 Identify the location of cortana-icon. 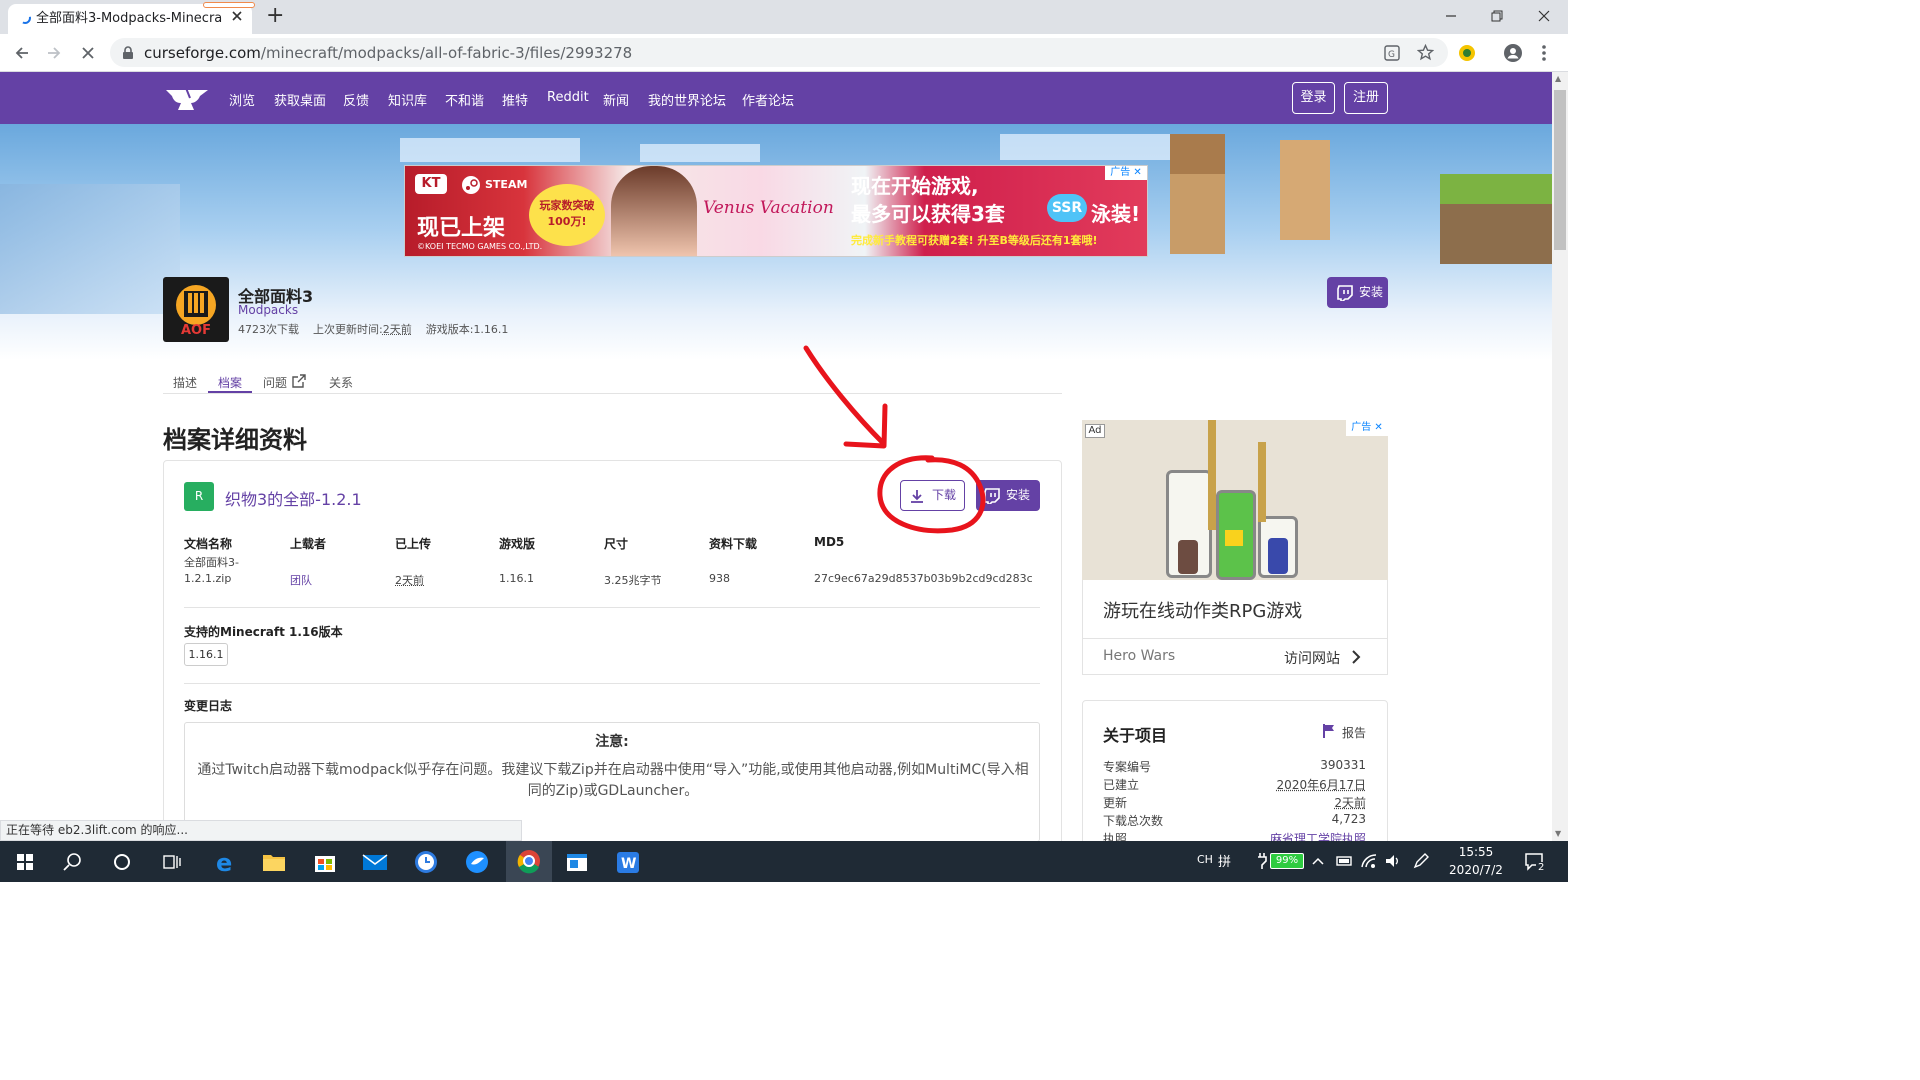
(122, 862).